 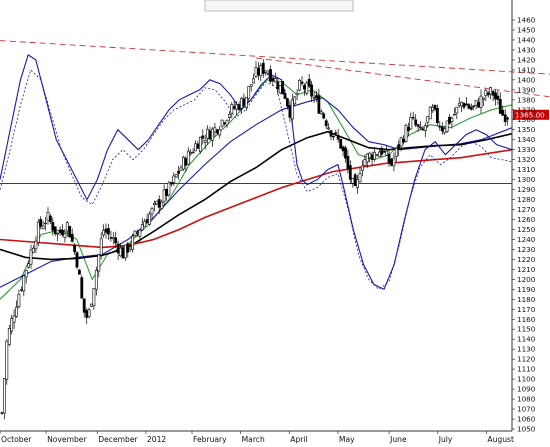 I want to click on y-tick-label: 1150, so click(x=526, y=329).